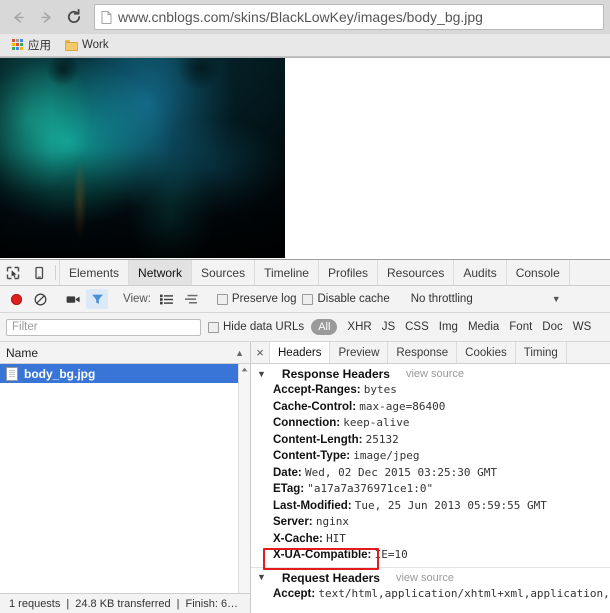 This screenshot has height=613, width=610. What do you see at coordinates (430, 390) in the screenshot?
I see `header-row: Accept-Ranges: bytes` at bounding box center [430, 390].